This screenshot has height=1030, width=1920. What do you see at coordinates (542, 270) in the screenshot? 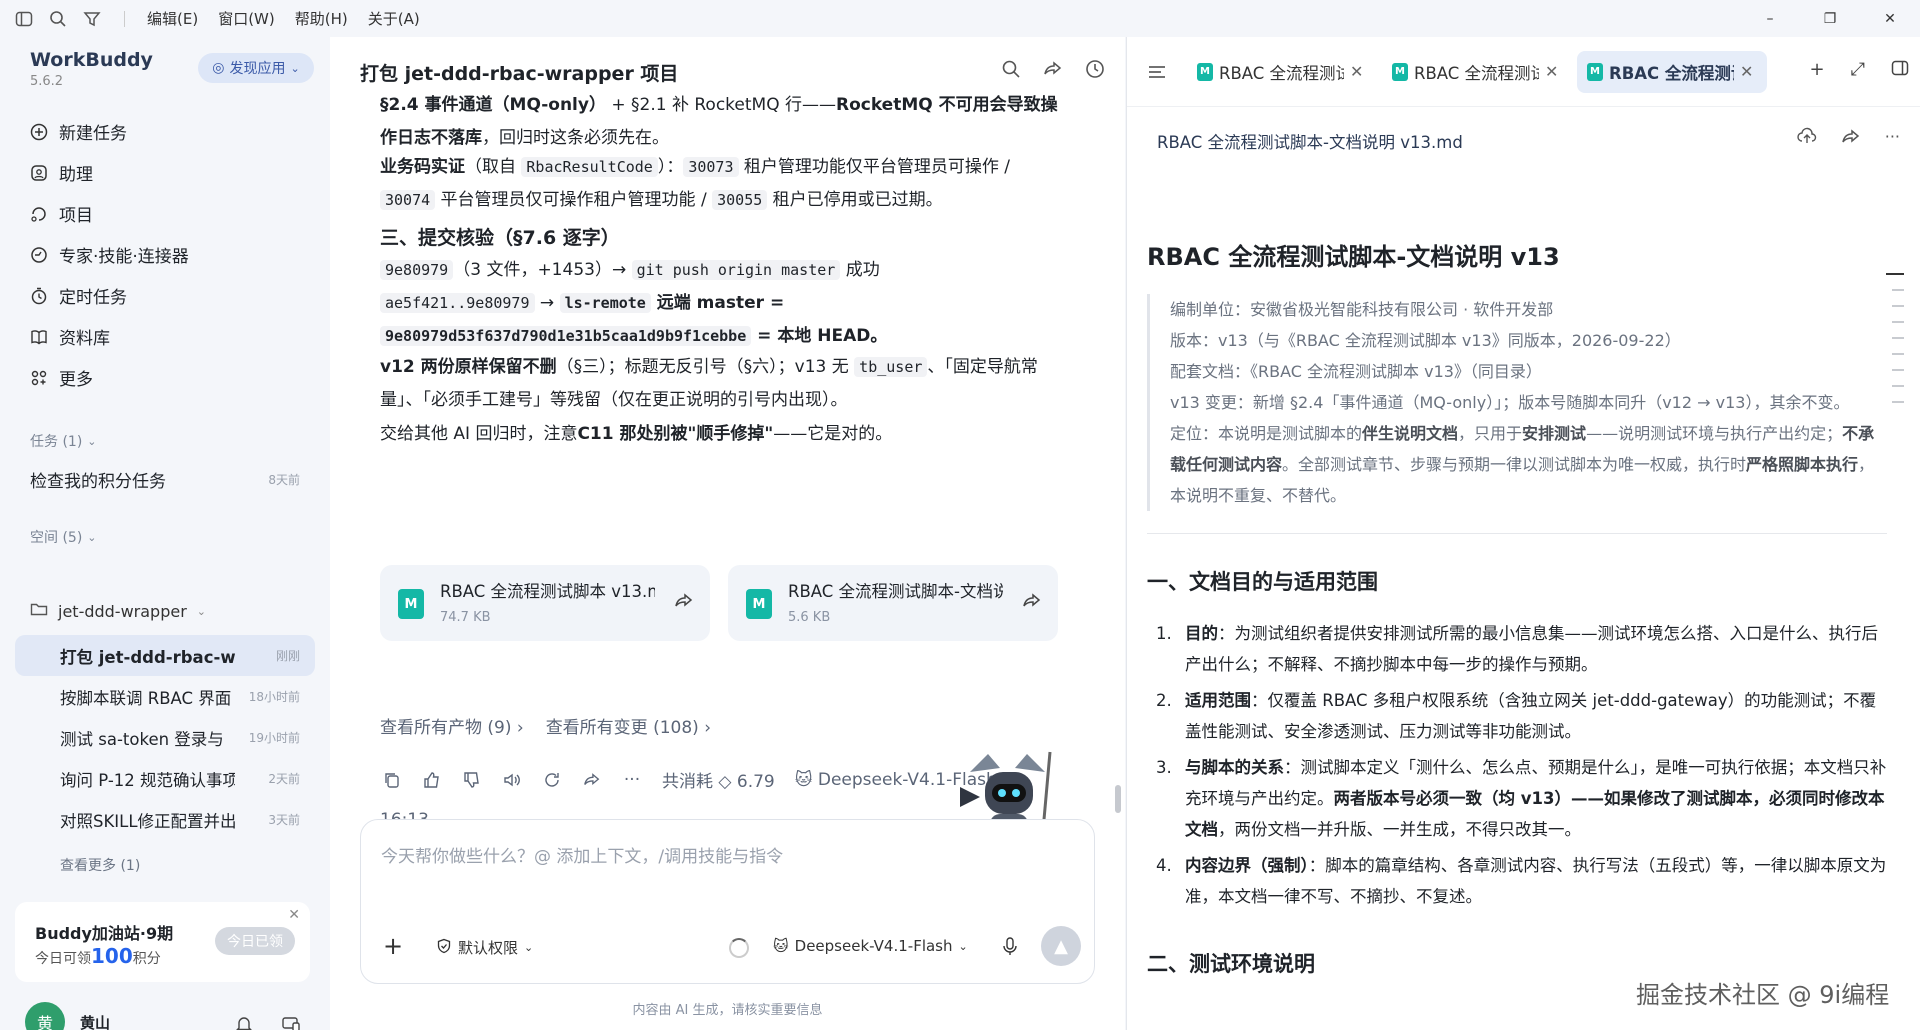
I see `text: （3 文件，+1453）→` at bounding box center [542, 270].